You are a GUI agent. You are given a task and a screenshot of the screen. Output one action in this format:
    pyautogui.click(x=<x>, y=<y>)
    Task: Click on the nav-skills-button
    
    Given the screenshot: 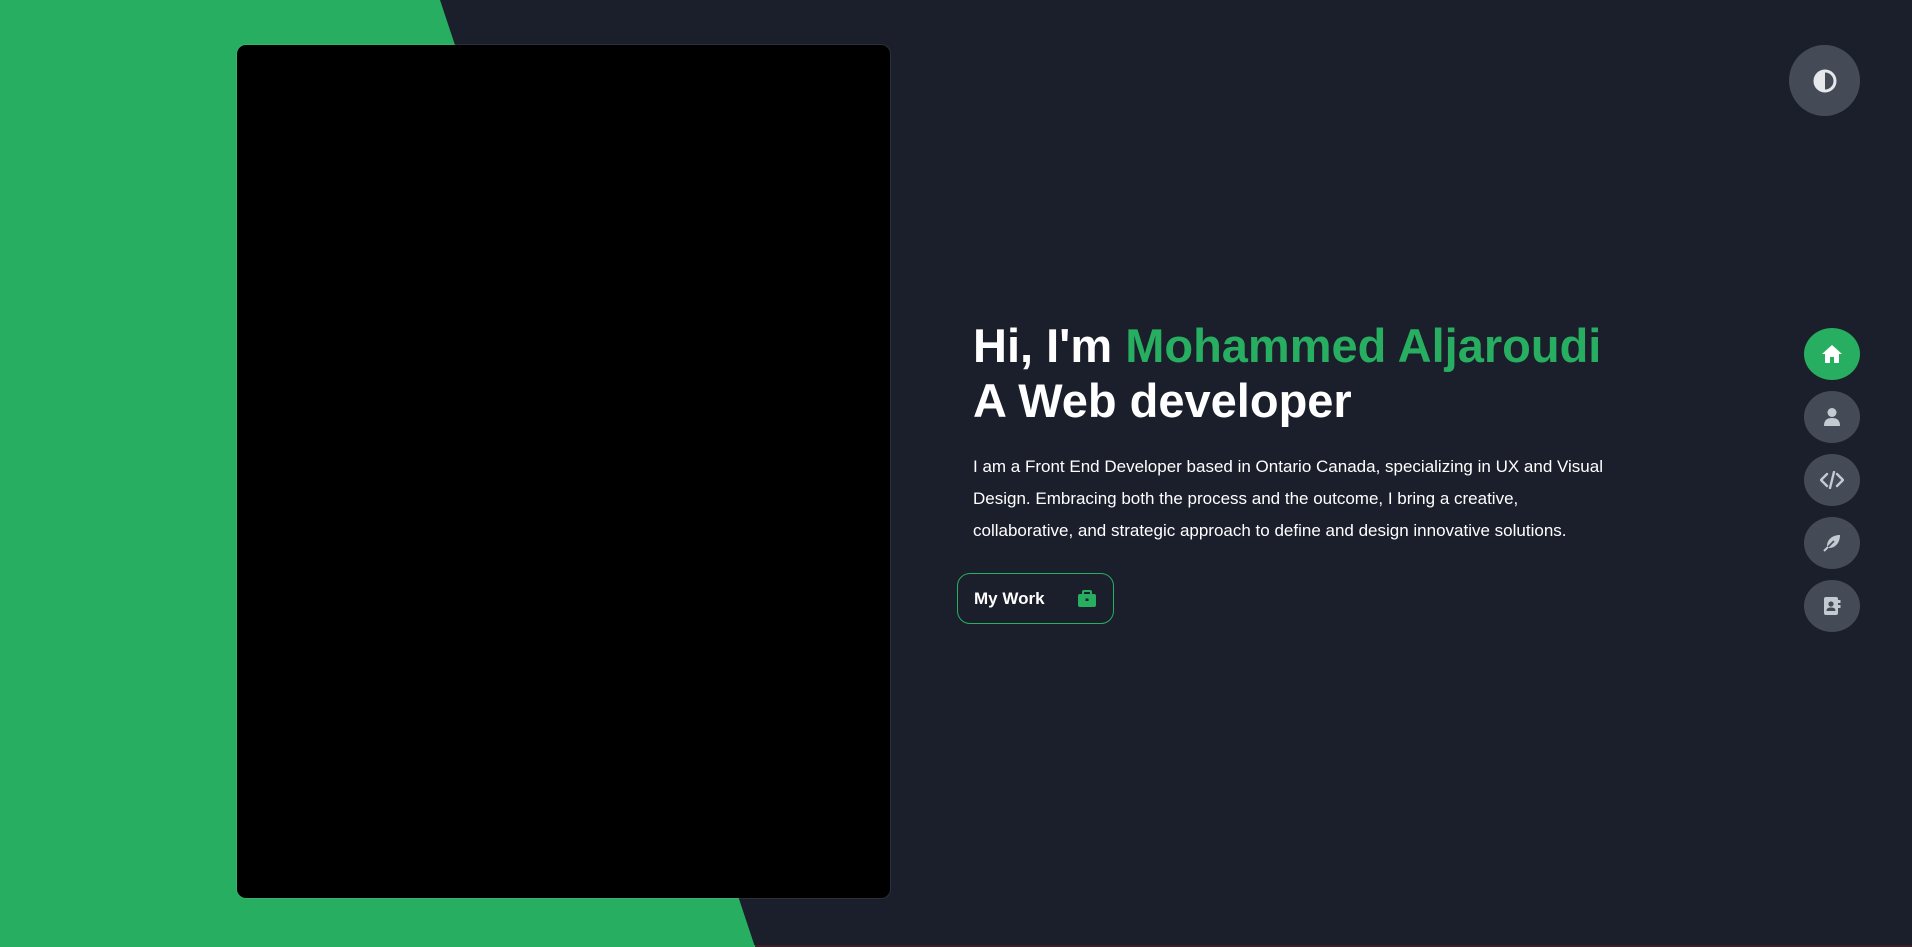 What is the action you would take?
    pyautogui.click(x=1832, y=480)
    